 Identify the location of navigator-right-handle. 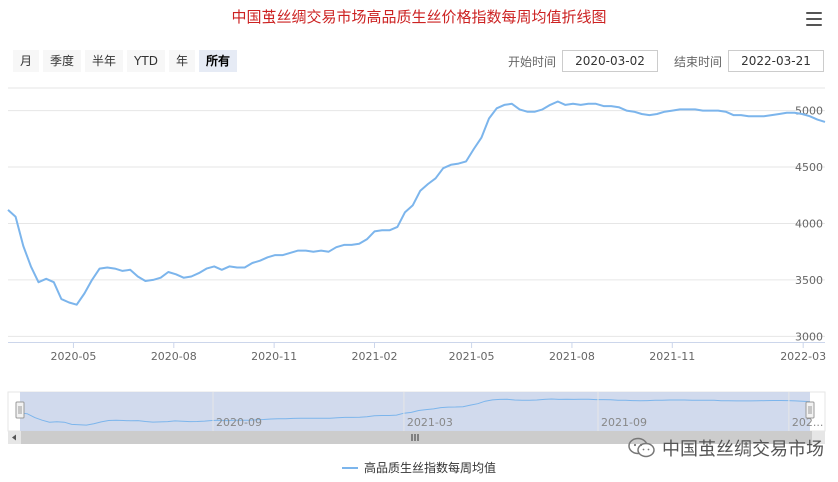
(810, 410).